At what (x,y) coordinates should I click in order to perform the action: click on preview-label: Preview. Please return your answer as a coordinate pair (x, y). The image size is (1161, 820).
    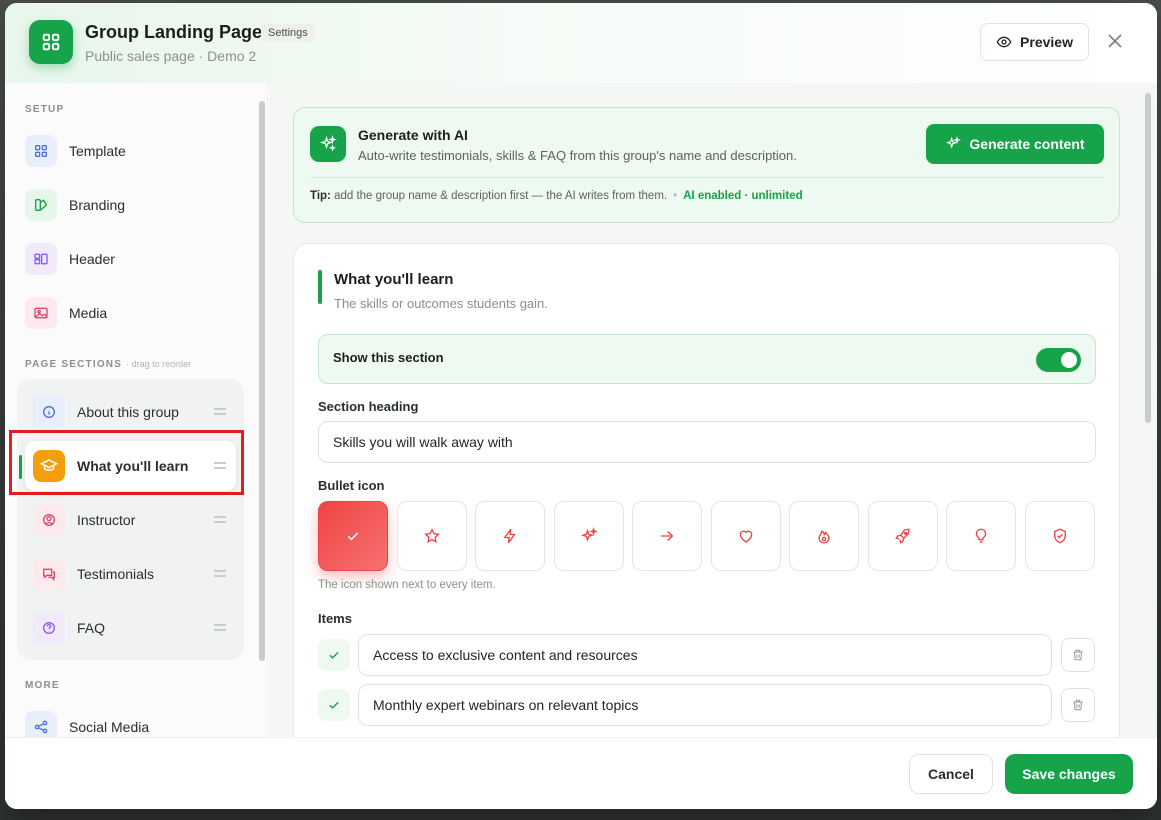
    Looking at the image, I should click on (1046, 42).